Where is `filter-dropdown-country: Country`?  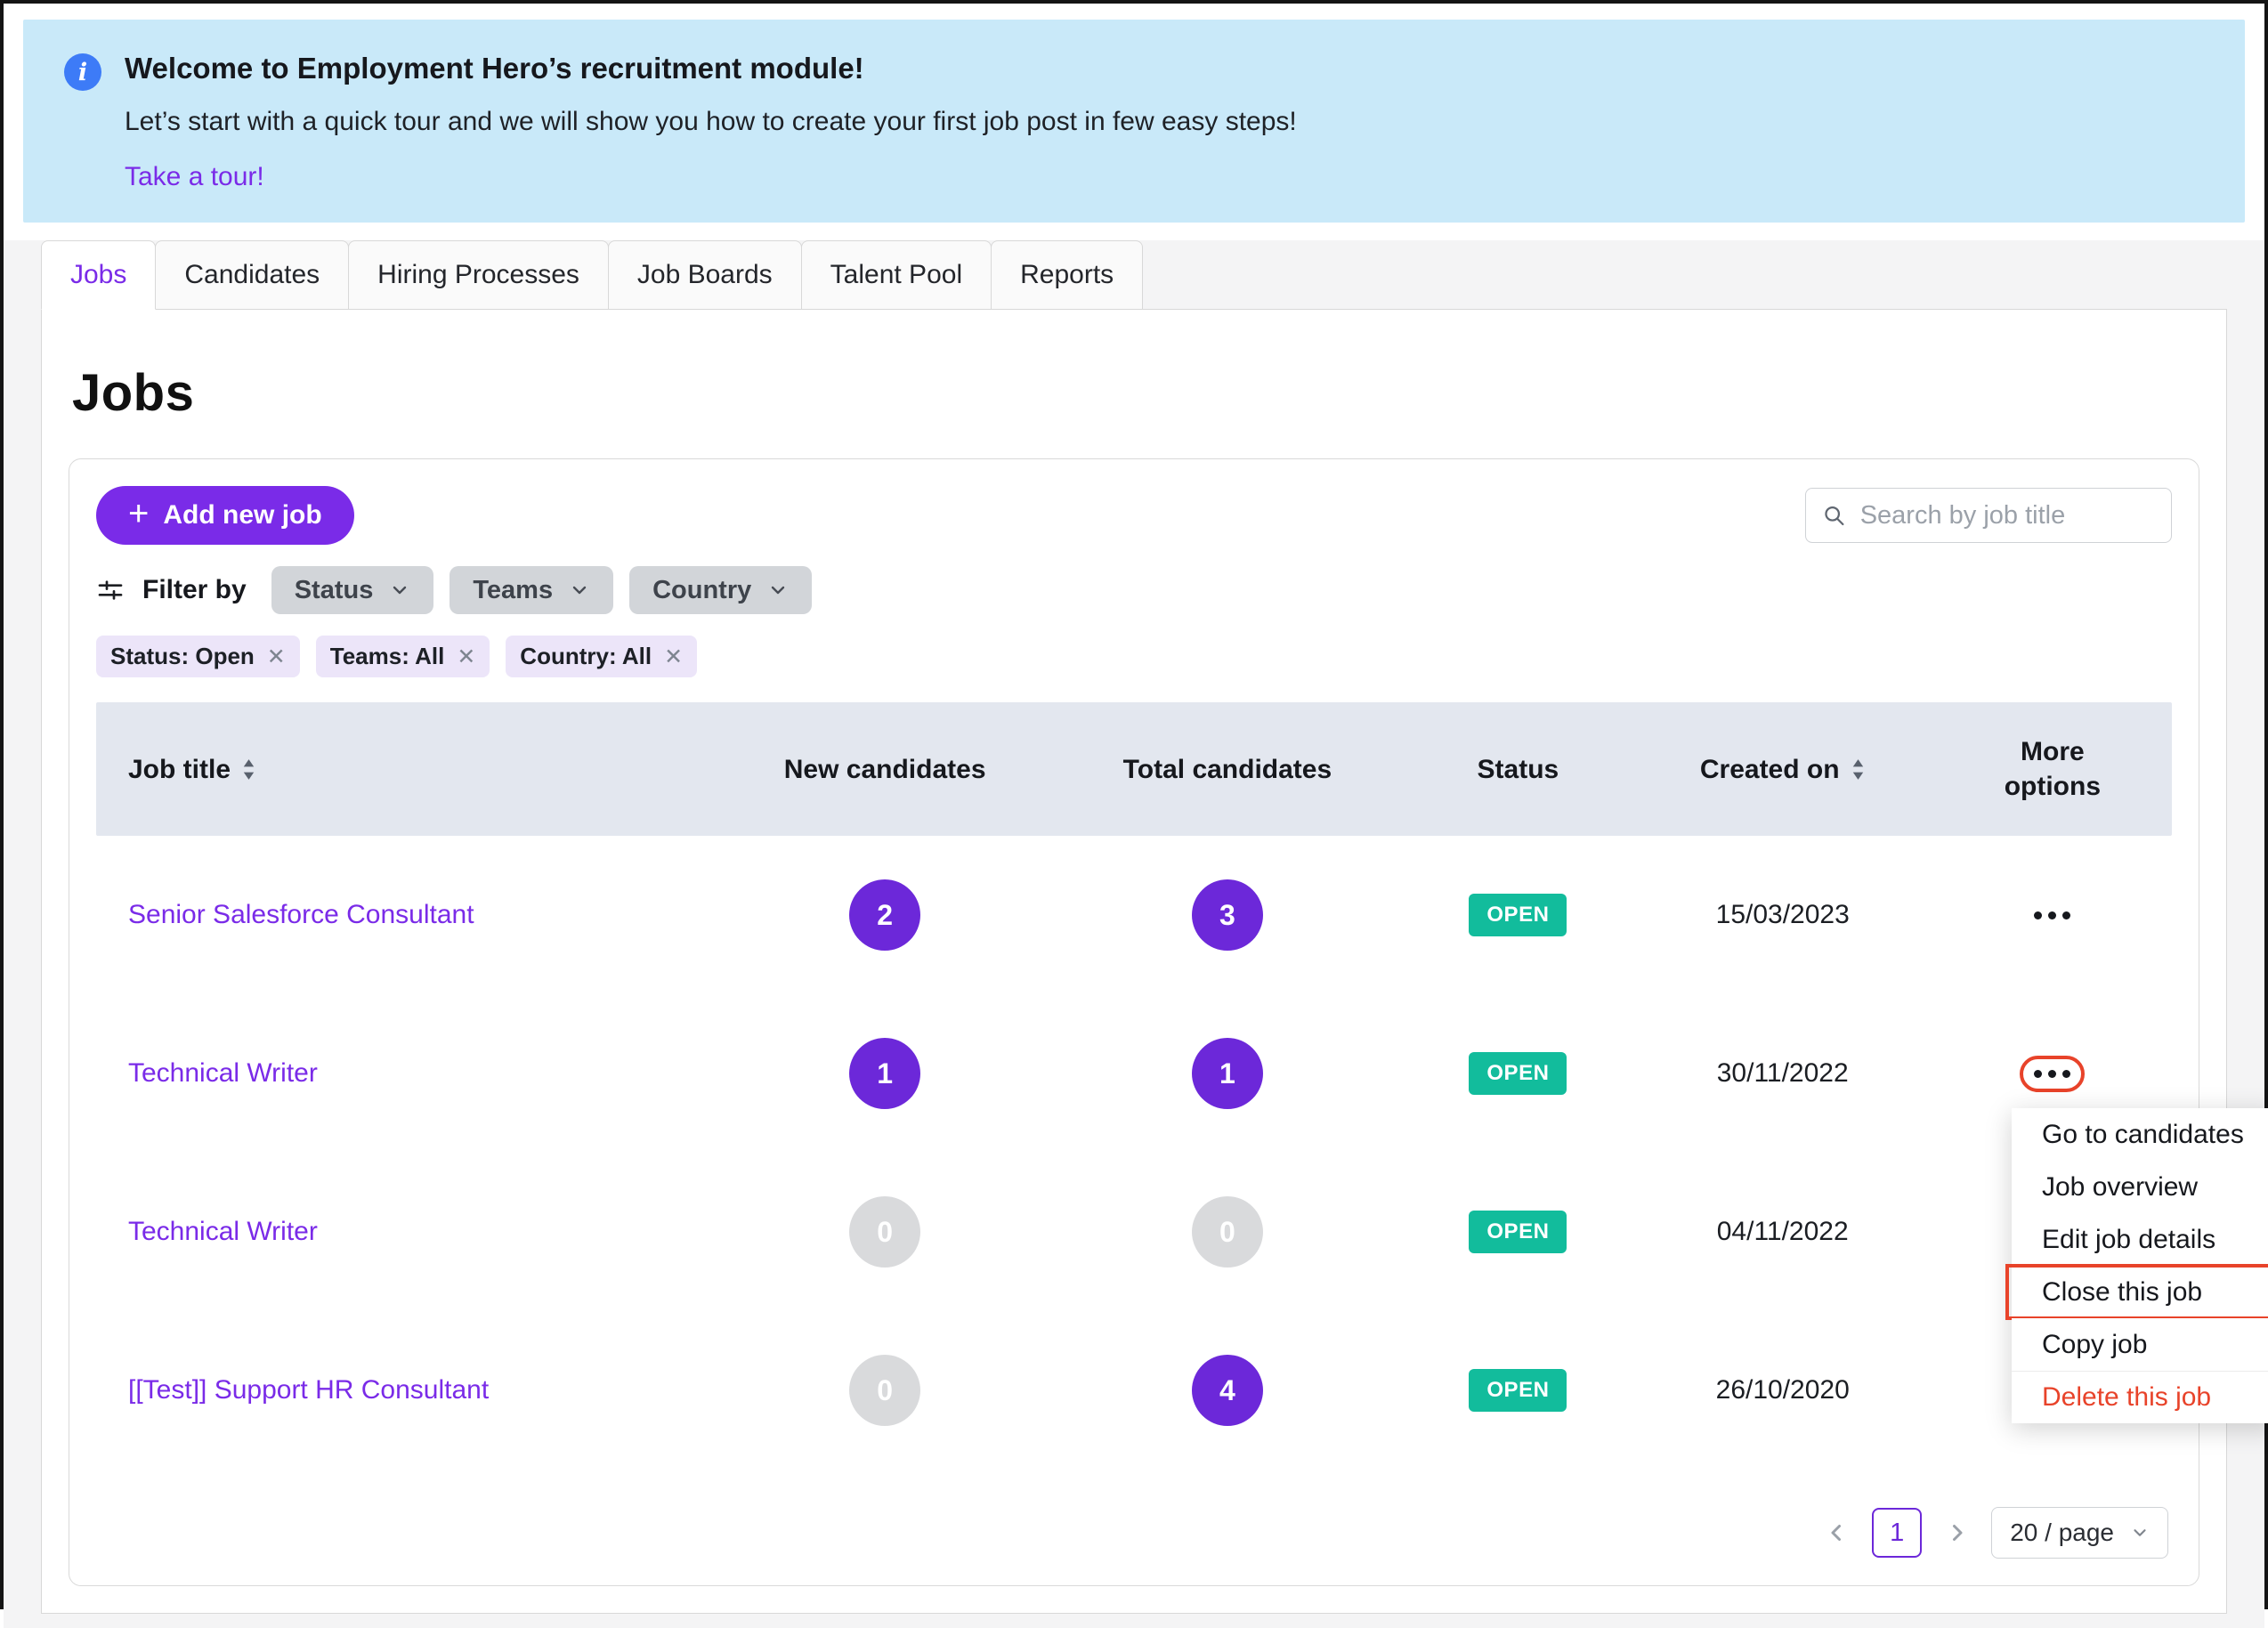
filter-dropdown-country: Country is located at coordinates (721, 590).